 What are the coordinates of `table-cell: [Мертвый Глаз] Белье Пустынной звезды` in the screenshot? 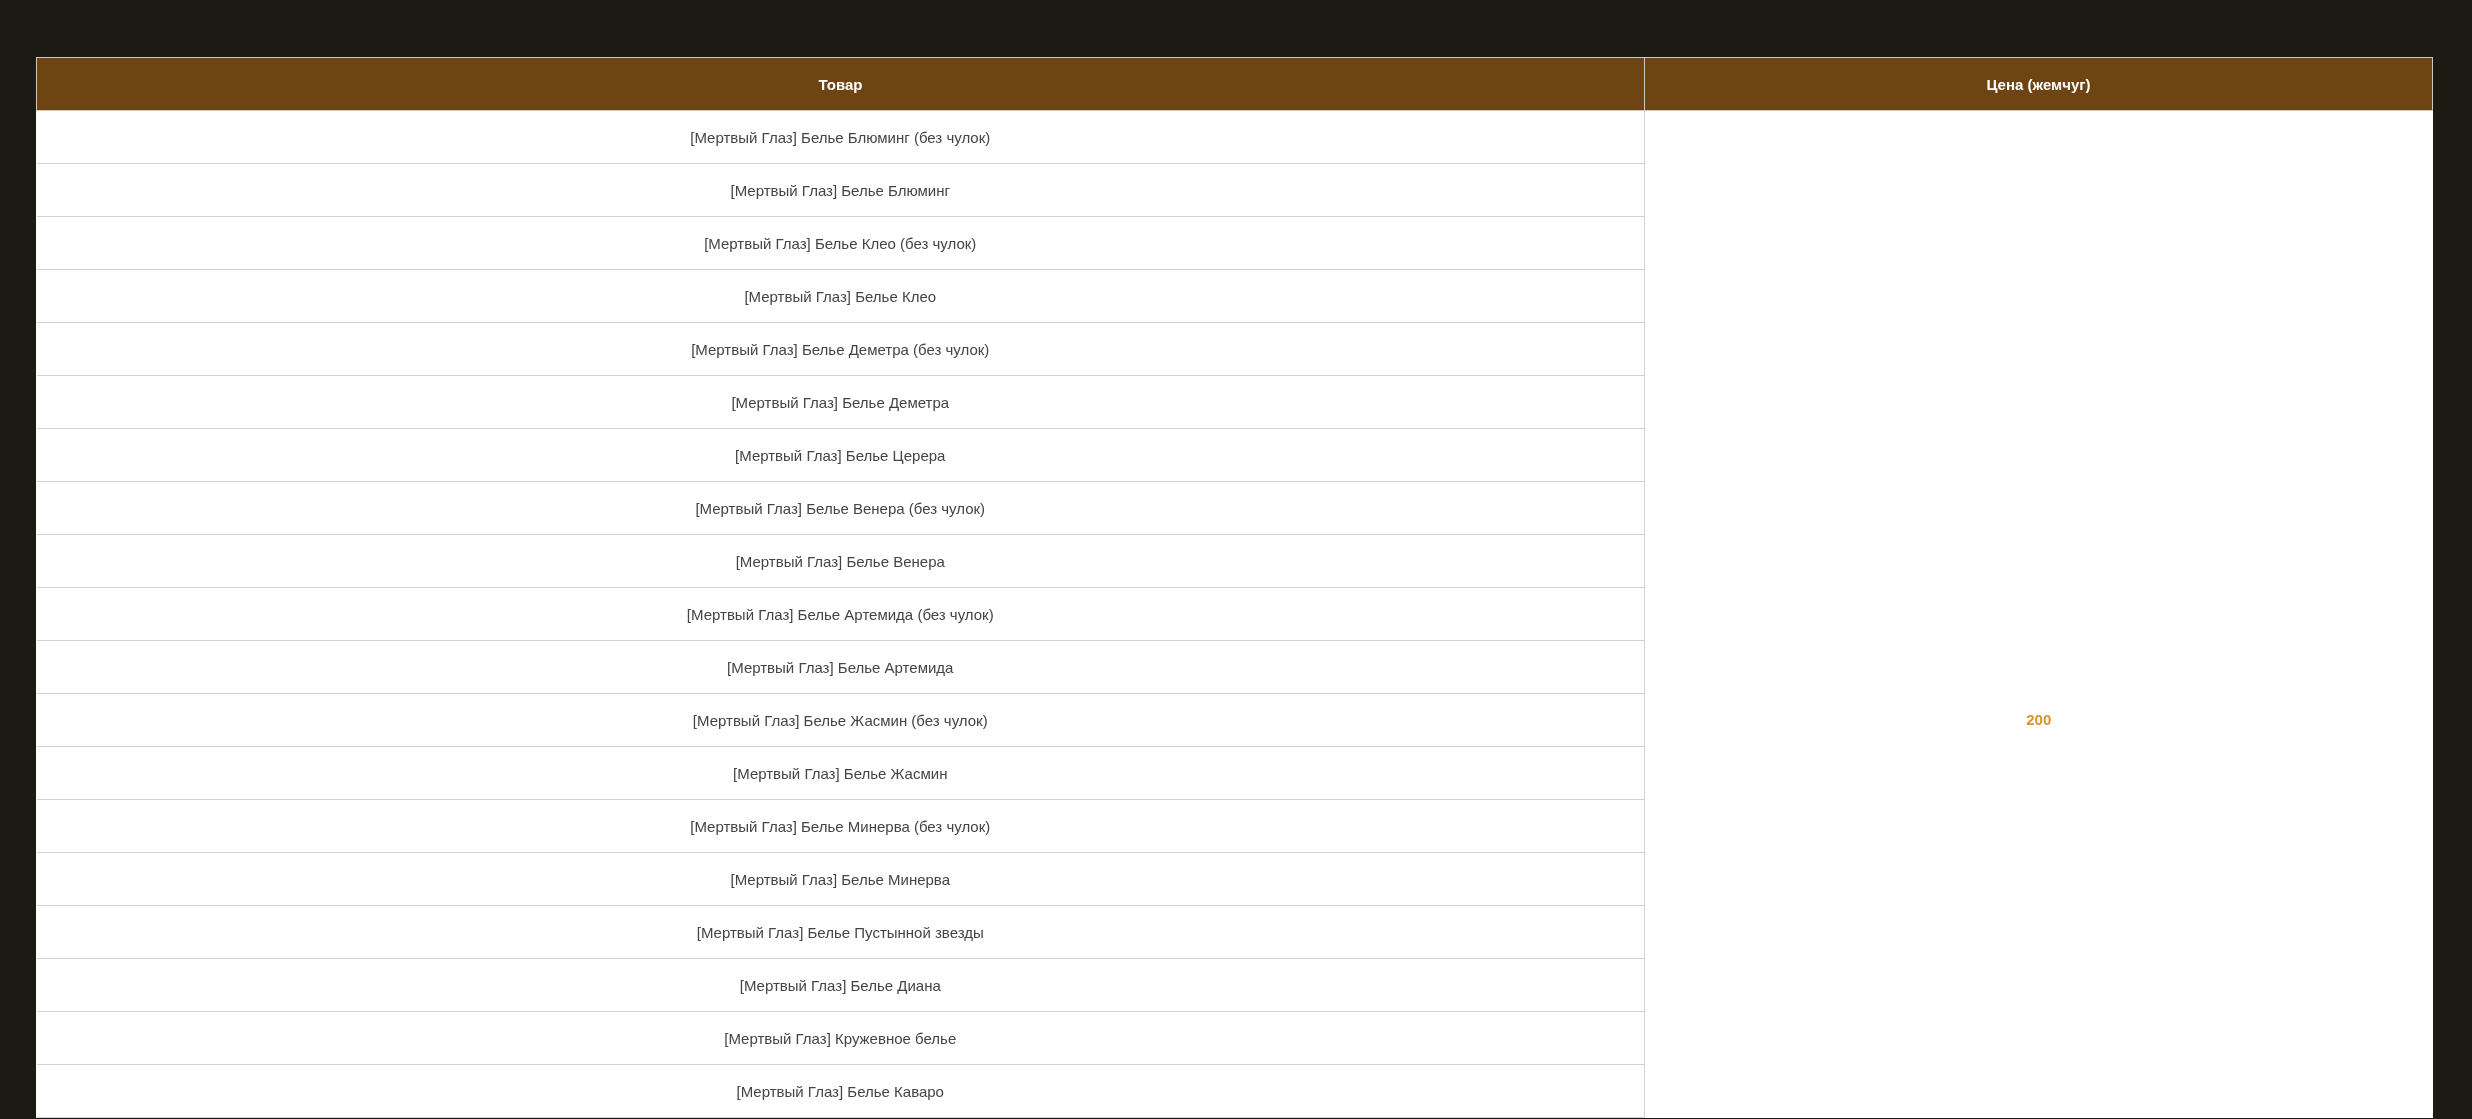 It's located at (840, 932).